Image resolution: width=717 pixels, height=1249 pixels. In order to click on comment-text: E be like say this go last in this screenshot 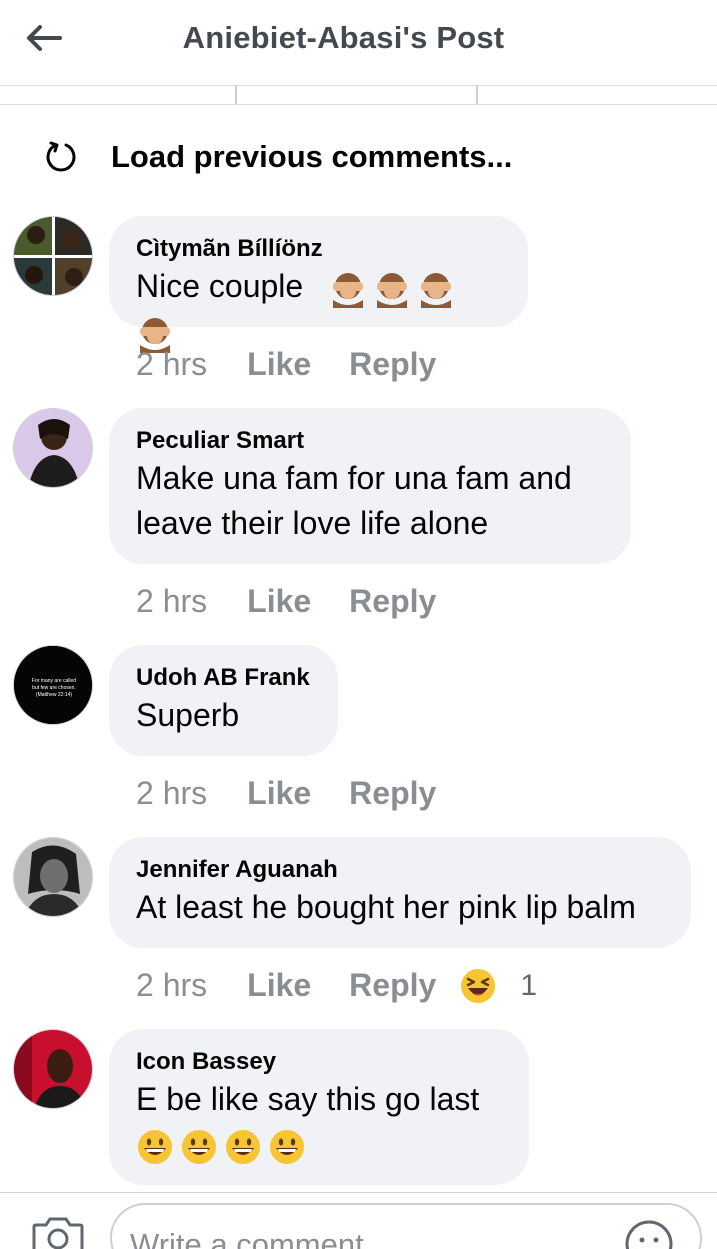, I will do `click(308, 1099)`.